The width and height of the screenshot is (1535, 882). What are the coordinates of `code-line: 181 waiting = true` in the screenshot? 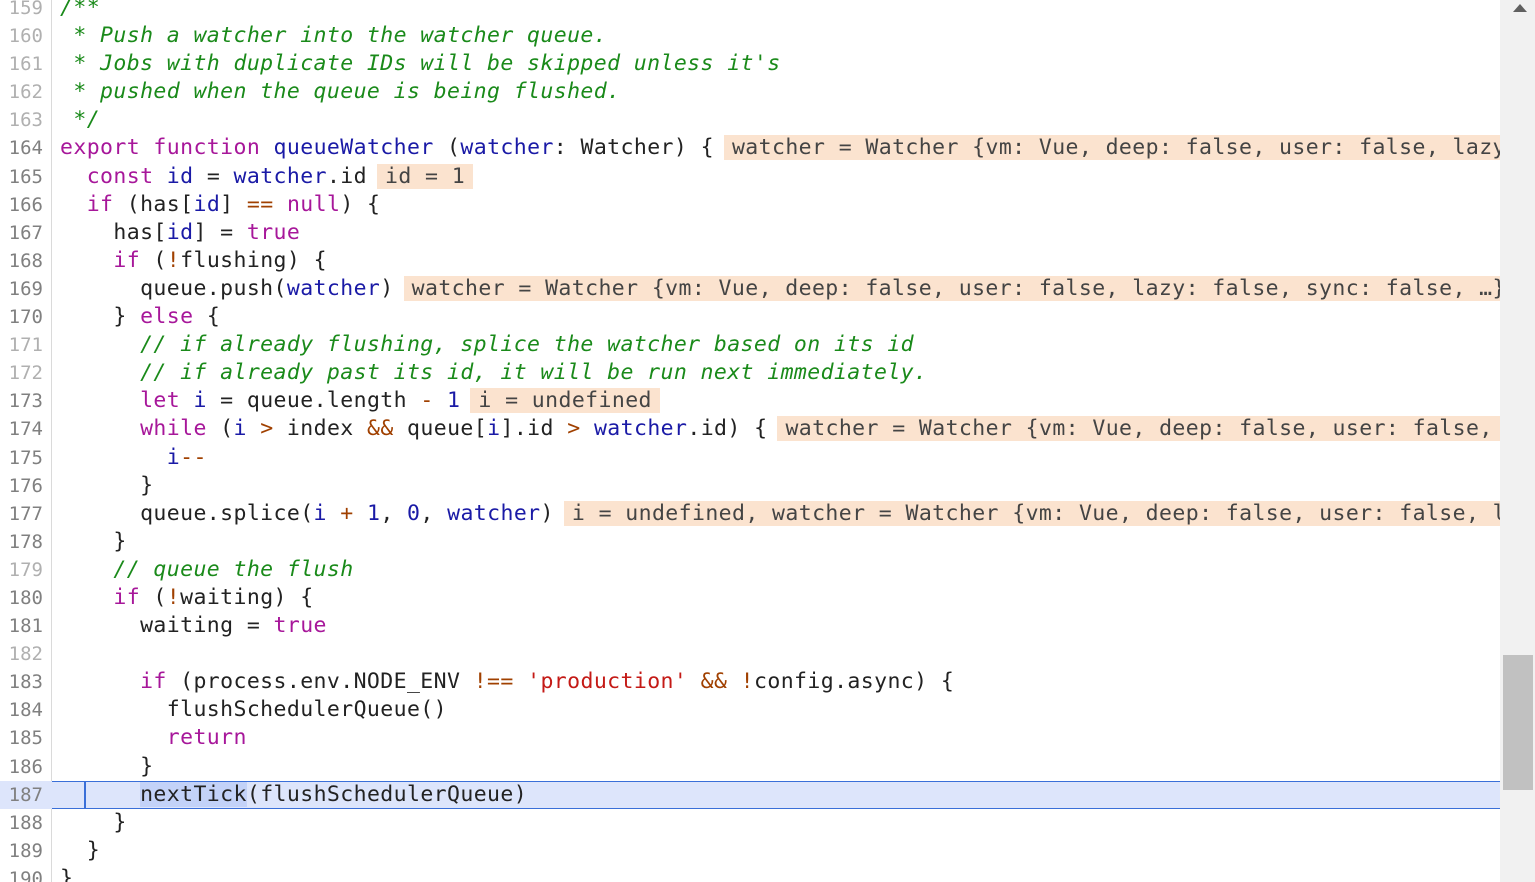 It's located at (750, 626).